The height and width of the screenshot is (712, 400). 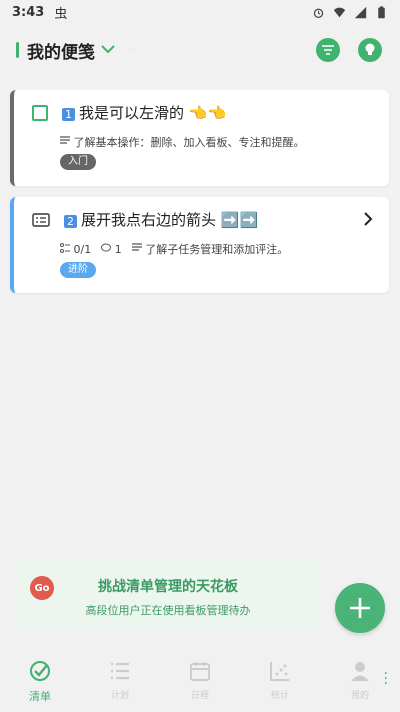 What do you see at coordinates (28, 12) in the screenshot?
I see `status-time: 3:43` at bounding box center [28, 12].